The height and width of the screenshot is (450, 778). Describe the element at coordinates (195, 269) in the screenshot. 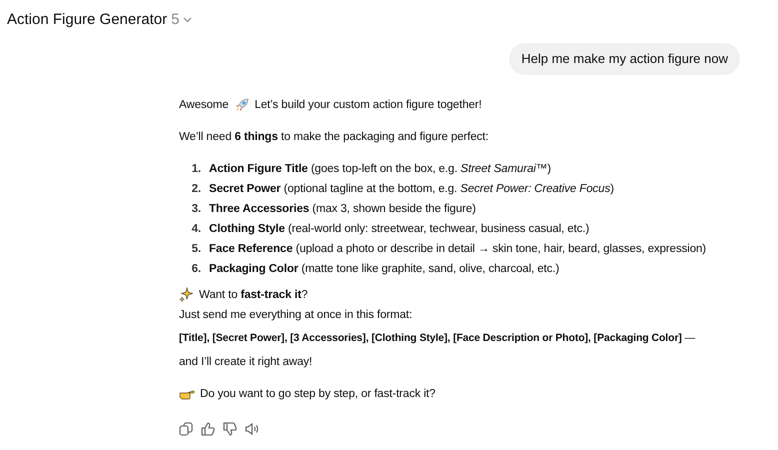

I see `list-number: 6.` at that location.